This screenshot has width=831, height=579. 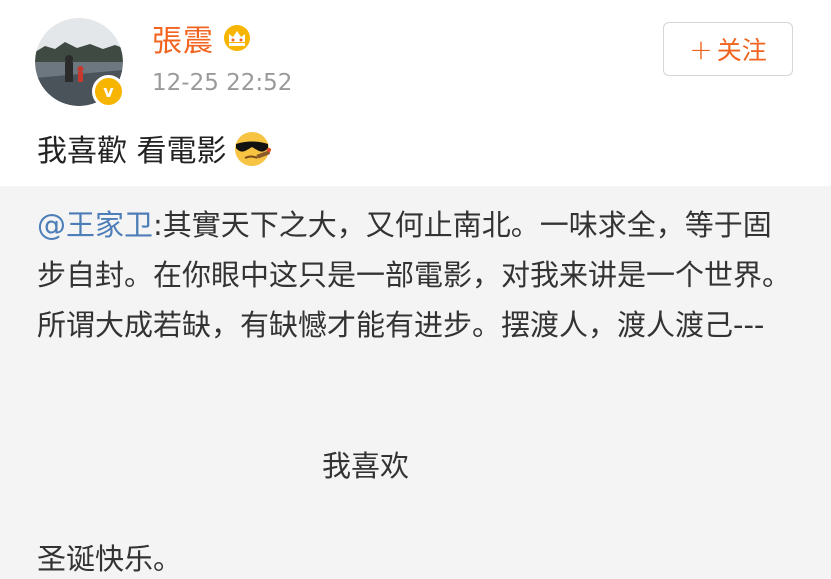 I want to click on author-row: 張震, so click(x=202, y=38).